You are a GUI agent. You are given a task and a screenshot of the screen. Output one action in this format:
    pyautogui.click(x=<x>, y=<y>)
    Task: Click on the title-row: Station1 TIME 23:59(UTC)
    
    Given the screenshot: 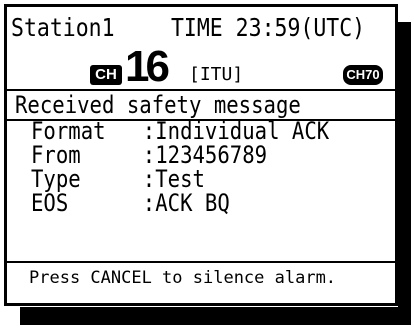 What is the action you would take?
    pyautogui.click(x=188, y=28)
    